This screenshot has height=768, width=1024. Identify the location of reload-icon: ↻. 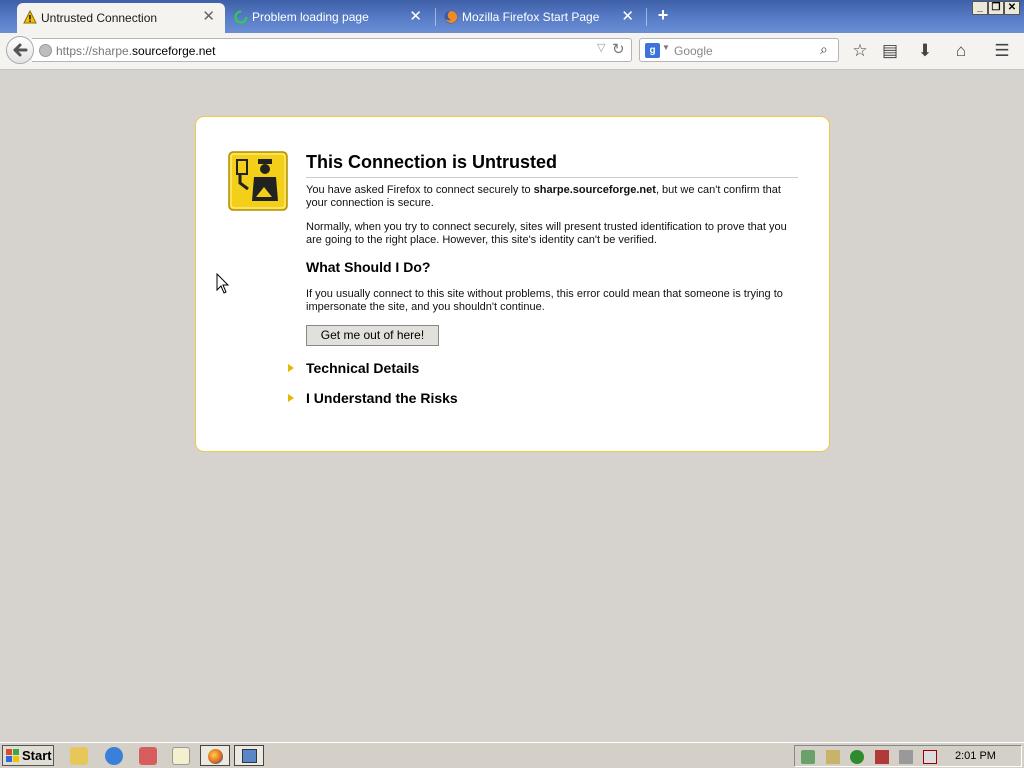
(618, 49).